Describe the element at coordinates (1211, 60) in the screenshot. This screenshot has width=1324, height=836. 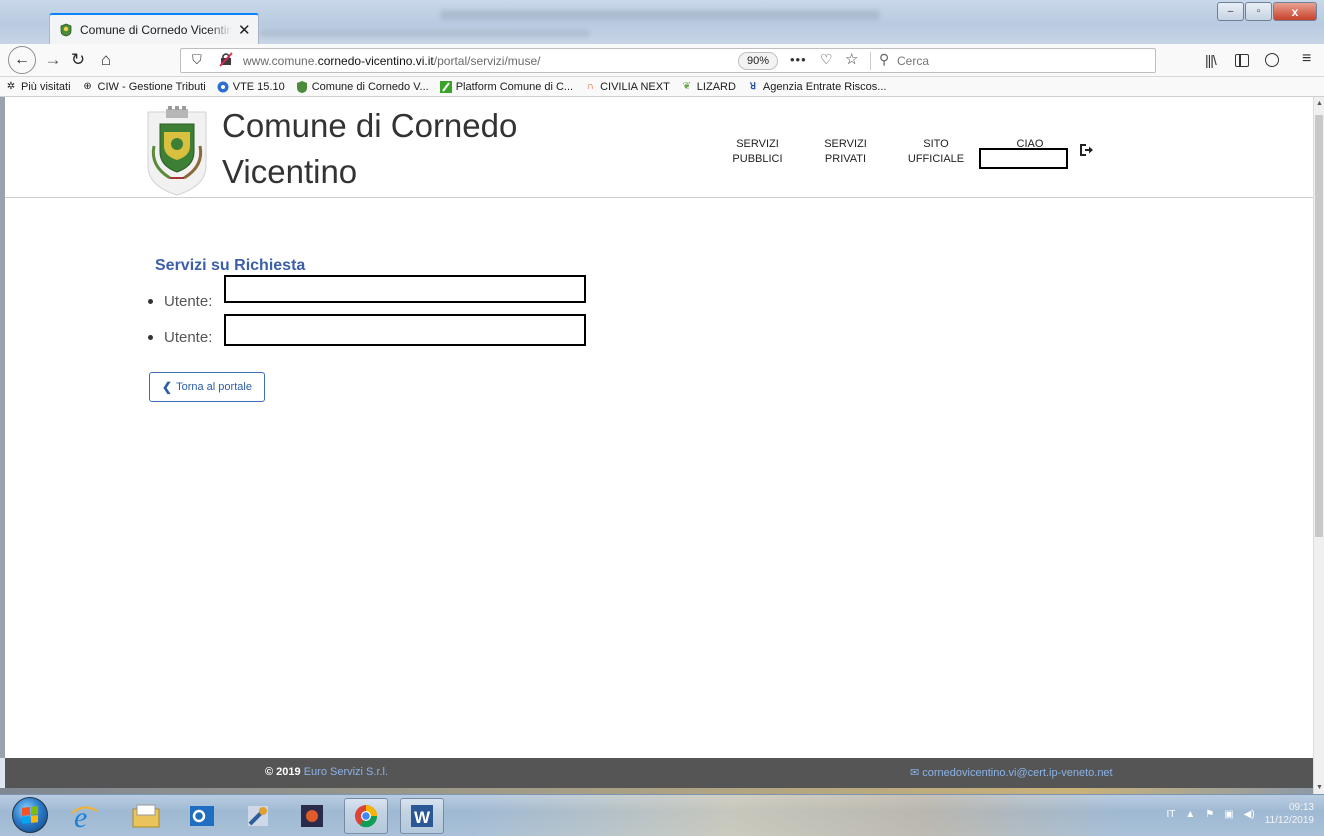
I see `library-icon: |||\` at that location.